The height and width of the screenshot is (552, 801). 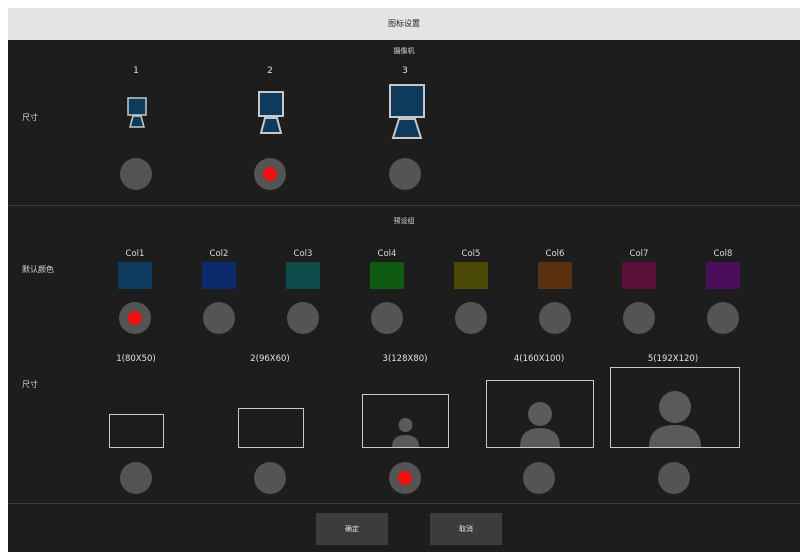 What do you see at coordinates (404, 24) in the screenshot?
I see `dialog-title: 图标设置` at bounding box center [404, 24].